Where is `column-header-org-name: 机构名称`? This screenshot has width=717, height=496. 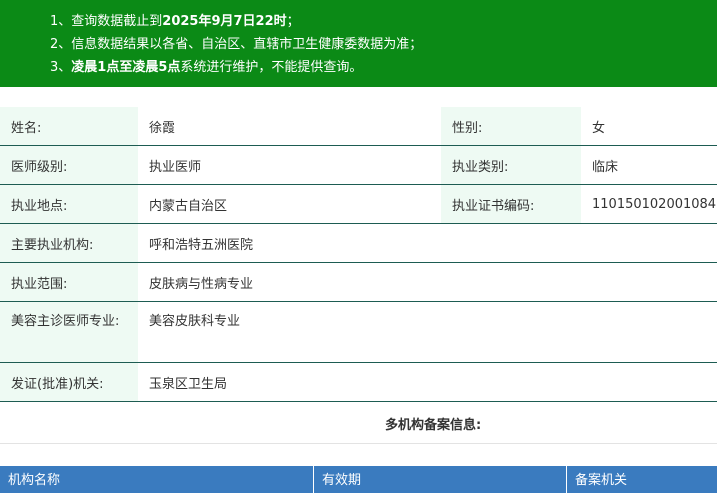 column-header-org-name: 机构名称 is located at coordinates (157, 479).